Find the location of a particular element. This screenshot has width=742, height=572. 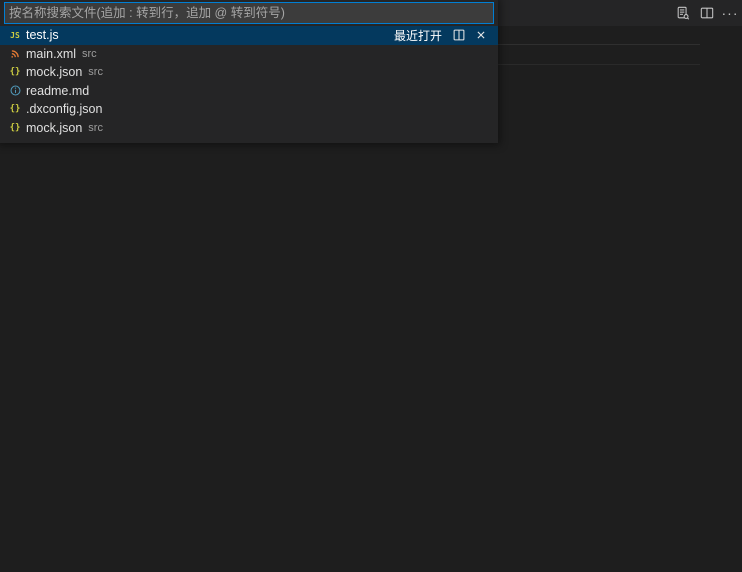

more-actions-icon: ··· is located at coordinates (730, 13).